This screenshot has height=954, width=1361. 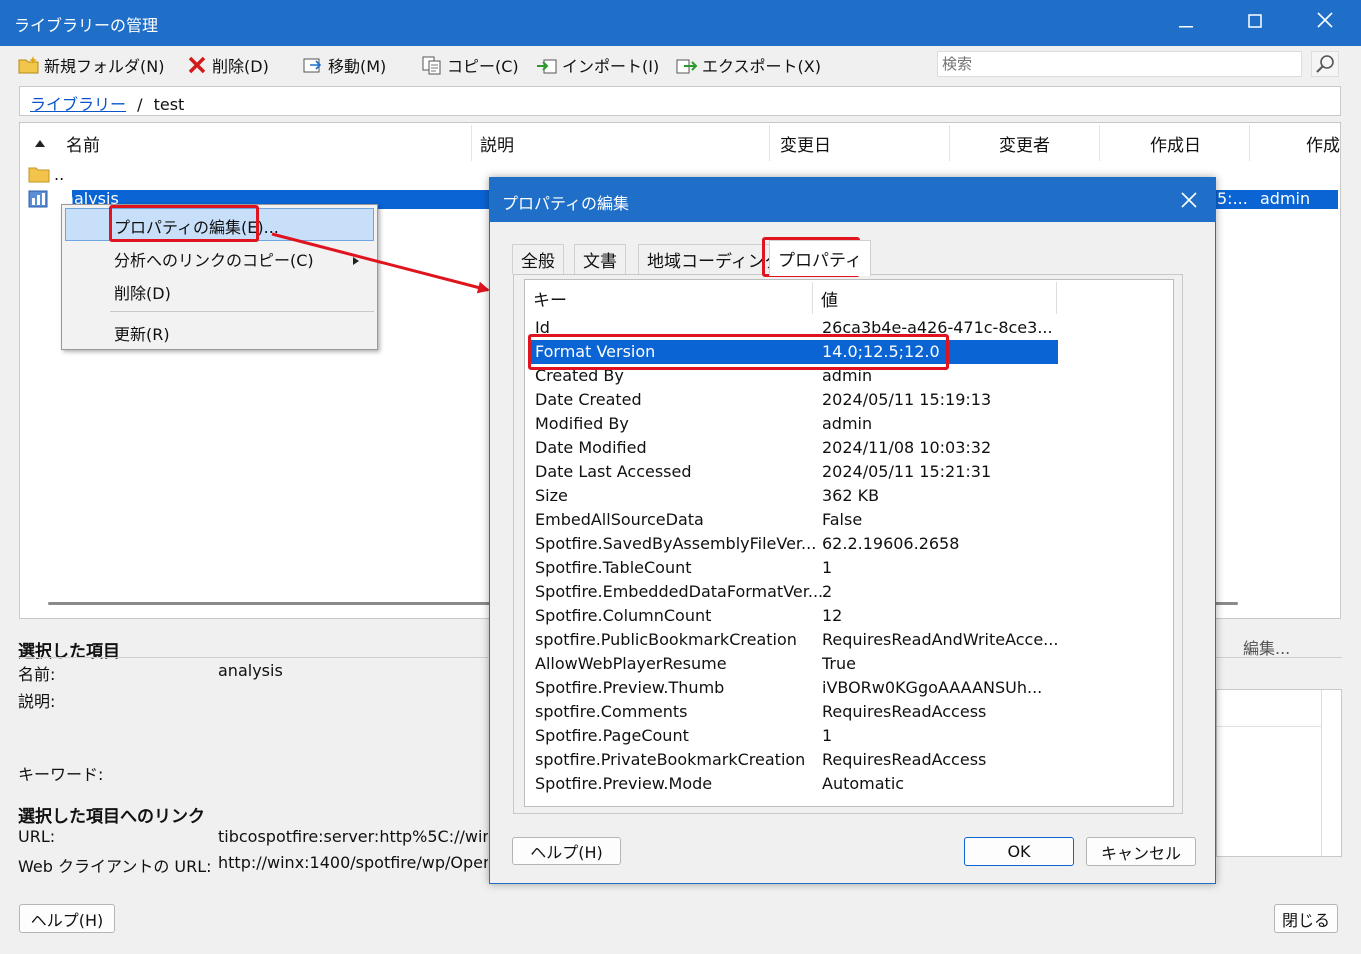 What do you see at coordinates (839, 664) in the screenshot?
I see `grid-row-value: True` at bounding box center [839, 664].